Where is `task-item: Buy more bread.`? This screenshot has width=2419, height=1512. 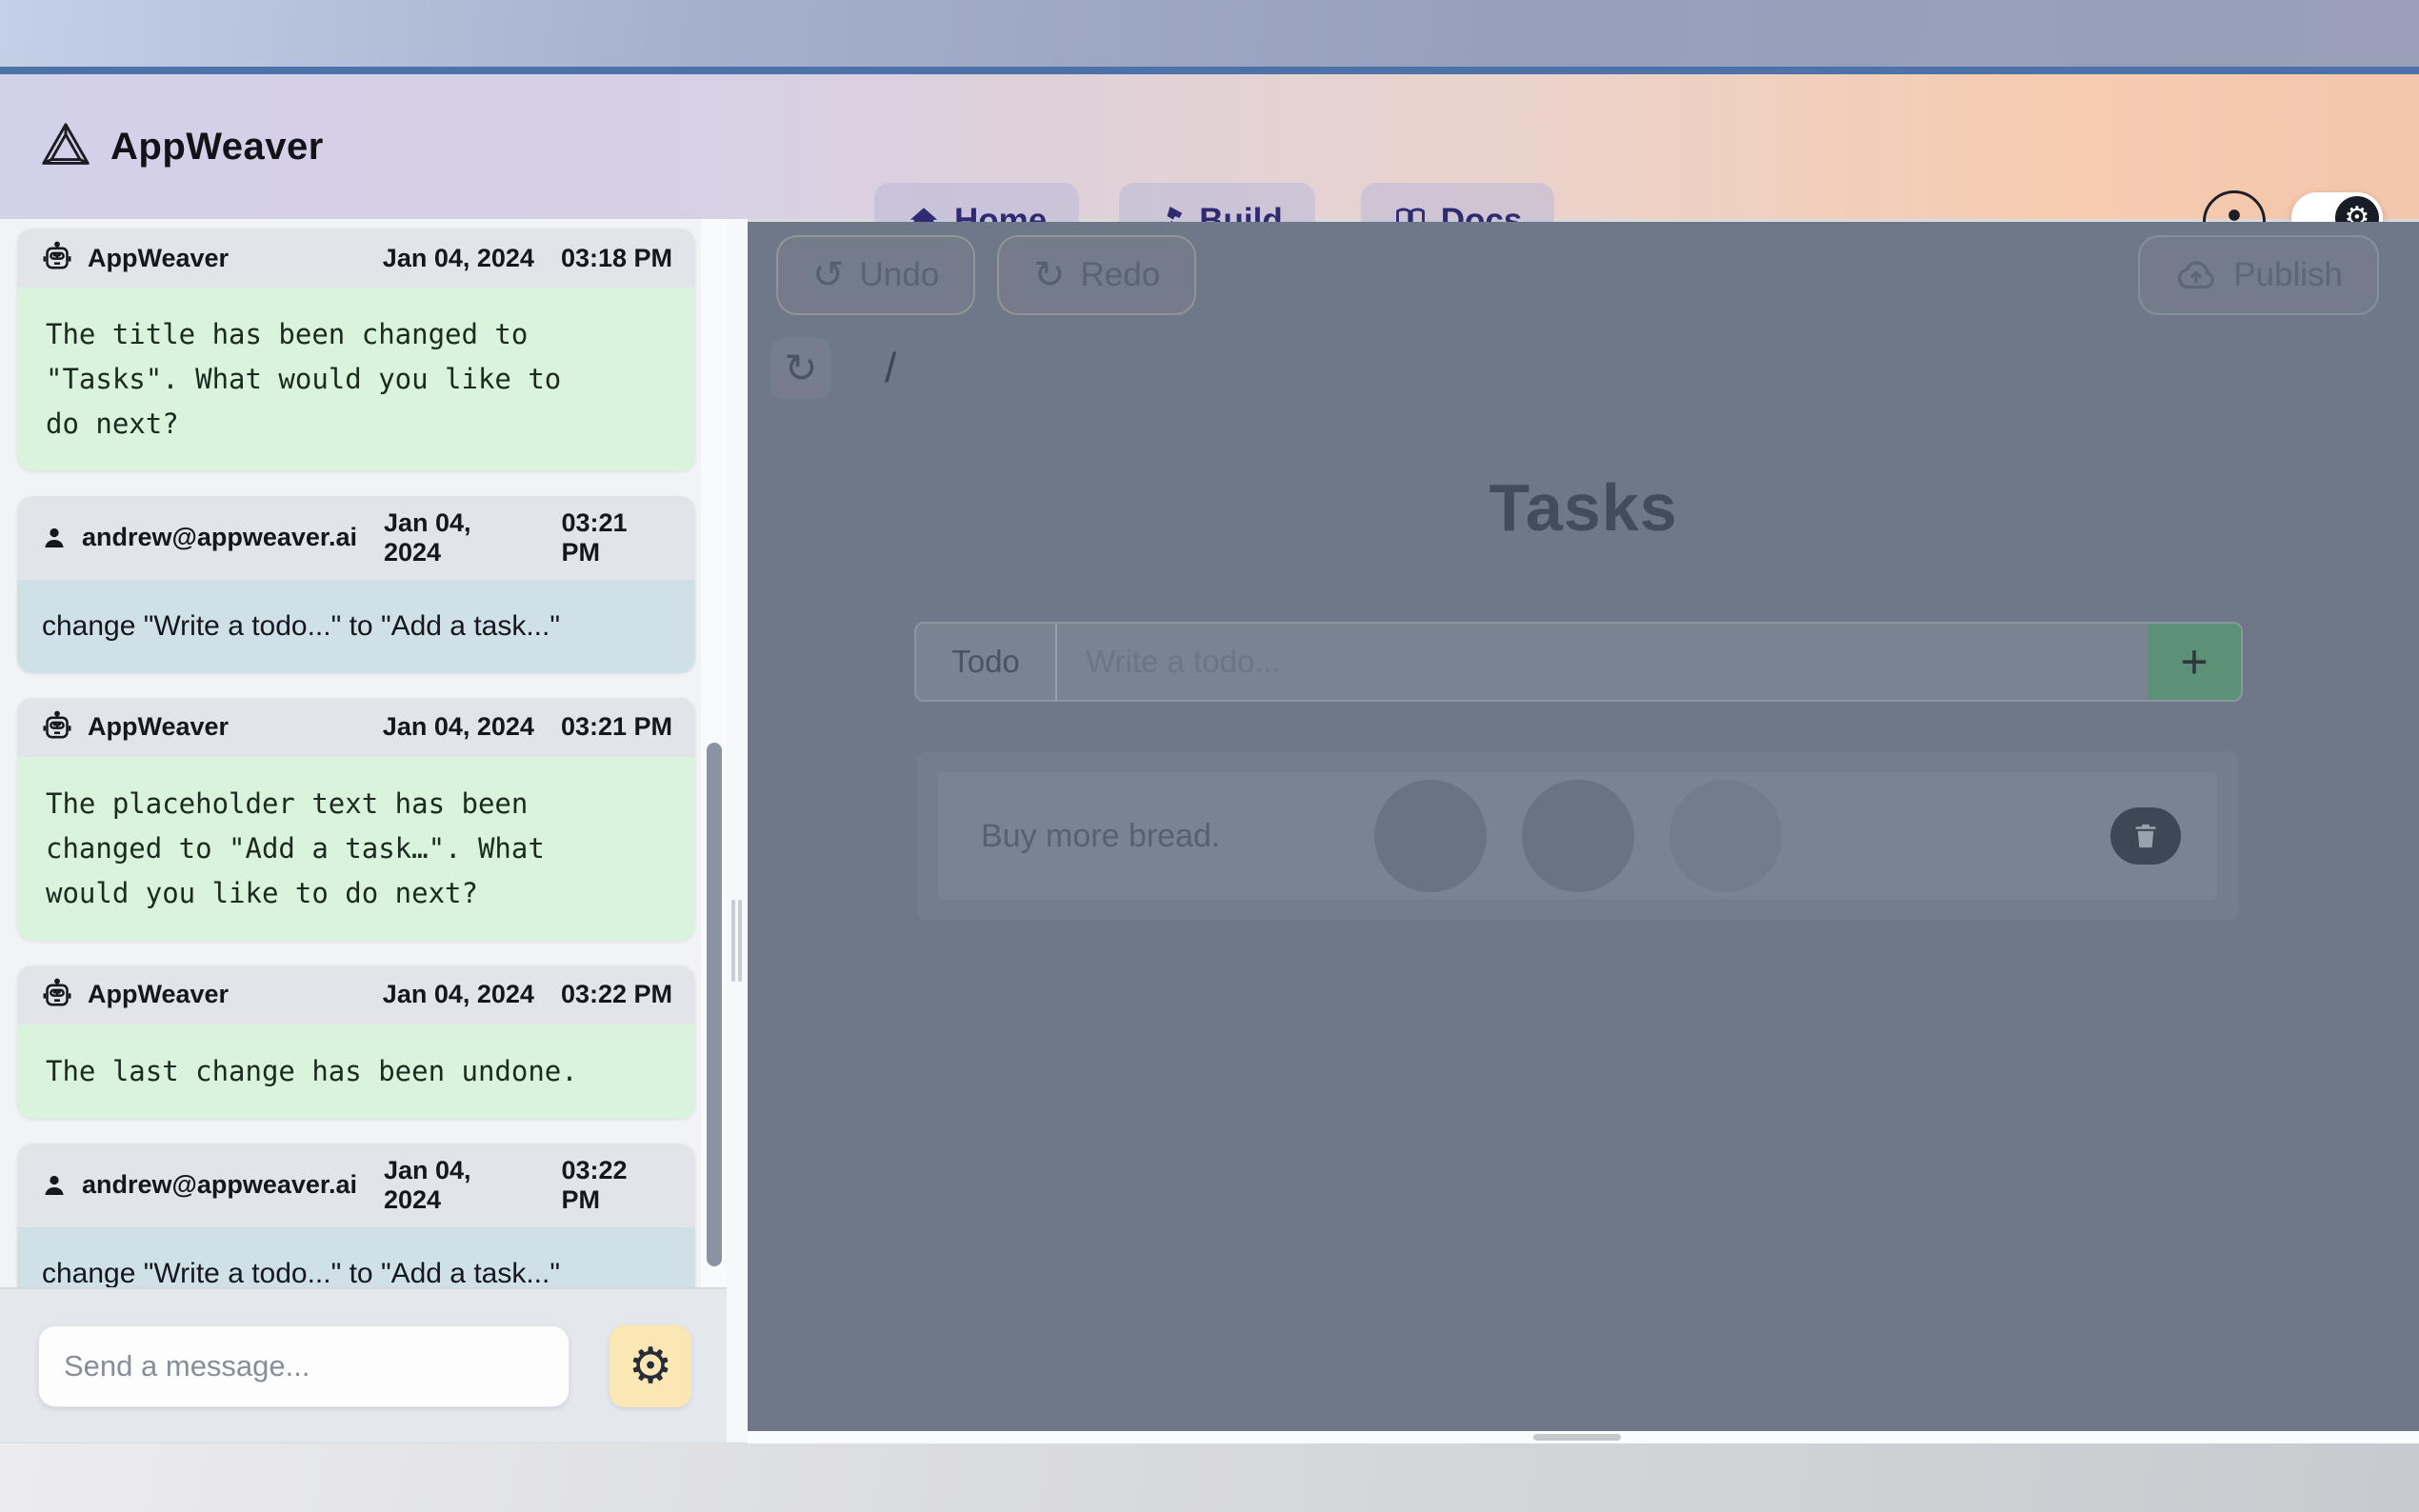 task-item: Buy more bread. is located at coordinates (1577, 836).